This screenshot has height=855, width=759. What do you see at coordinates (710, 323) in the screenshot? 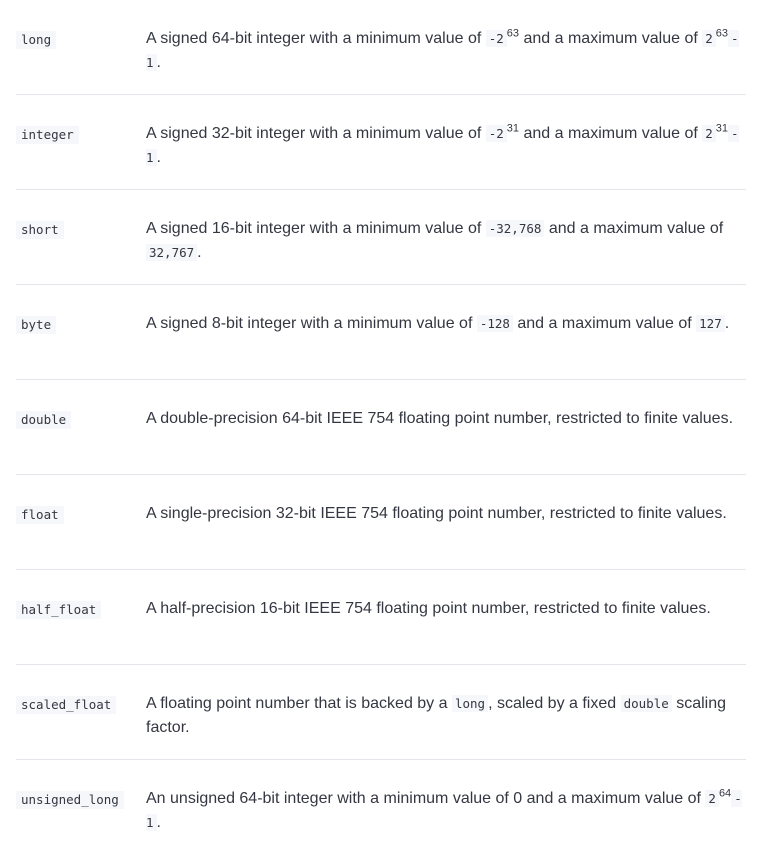
I see `inline-code: 127` at bounding box center [710, 323].